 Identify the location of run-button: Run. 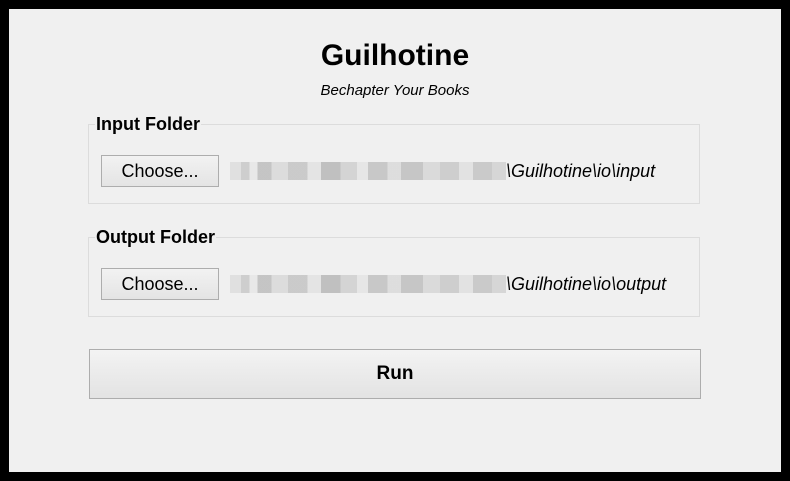
(395, 374).